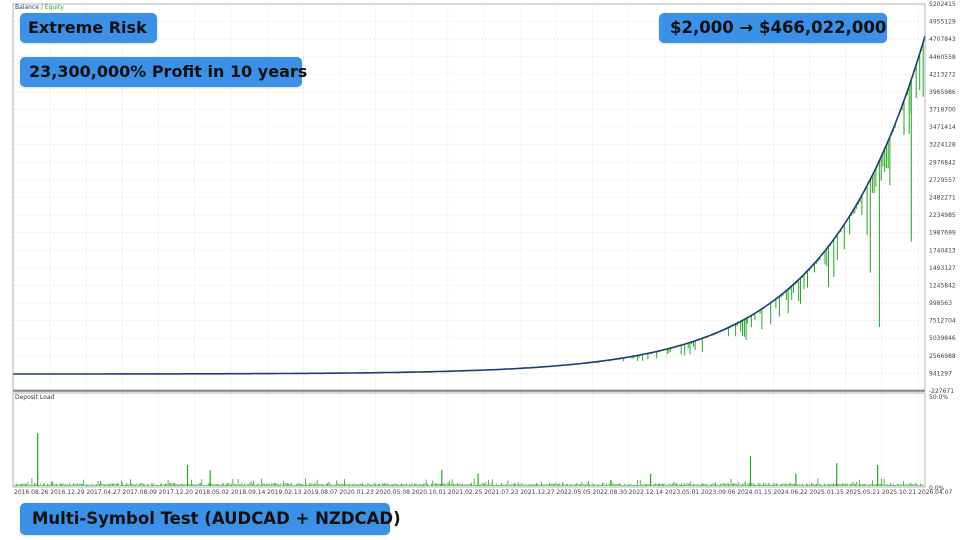 The image size is (960, 540). What do you see at coordinates (537, 492) in the screenshot?
I see `x-tick-label: 2021.12.27` at bounding box center [537, 492].